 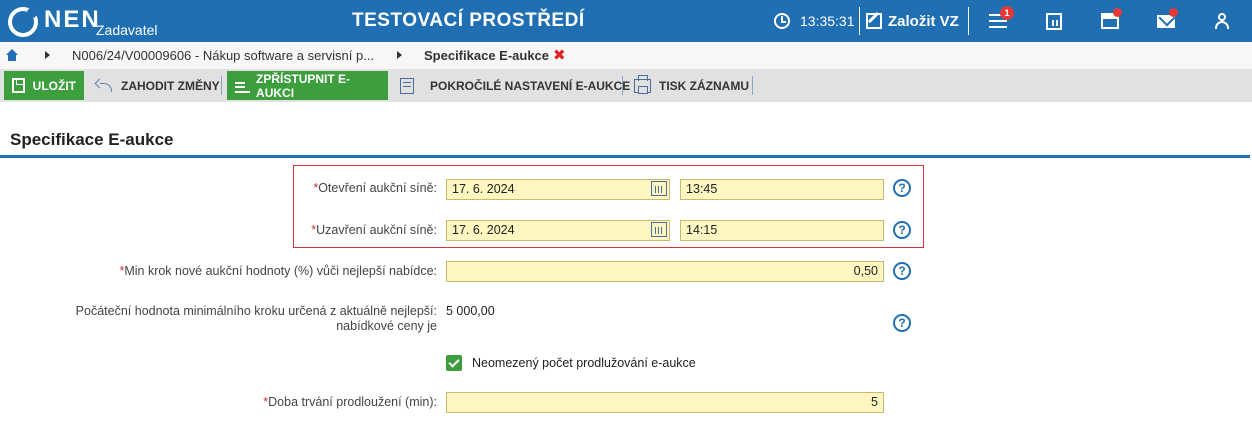 I want to click on publish-auction-button: ZPŘÍSTUPNIT E-AUKCI, so click(x=307, y=85).